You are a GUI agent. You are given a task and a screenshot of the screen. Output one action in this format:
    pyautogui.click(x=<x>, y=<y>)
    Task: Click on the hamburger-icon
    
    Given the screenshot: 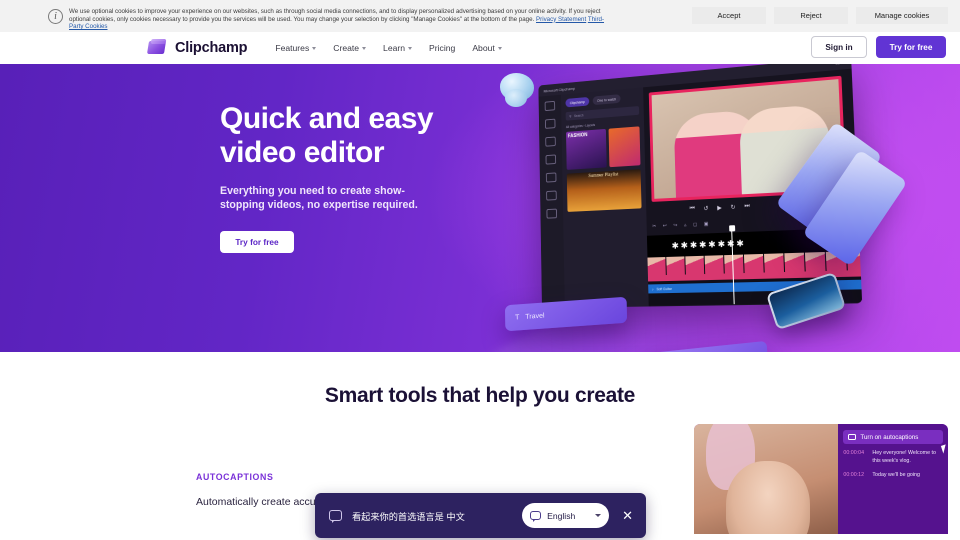 What is the action you would take?
    pyautogui.click(x=550, y=106)
    